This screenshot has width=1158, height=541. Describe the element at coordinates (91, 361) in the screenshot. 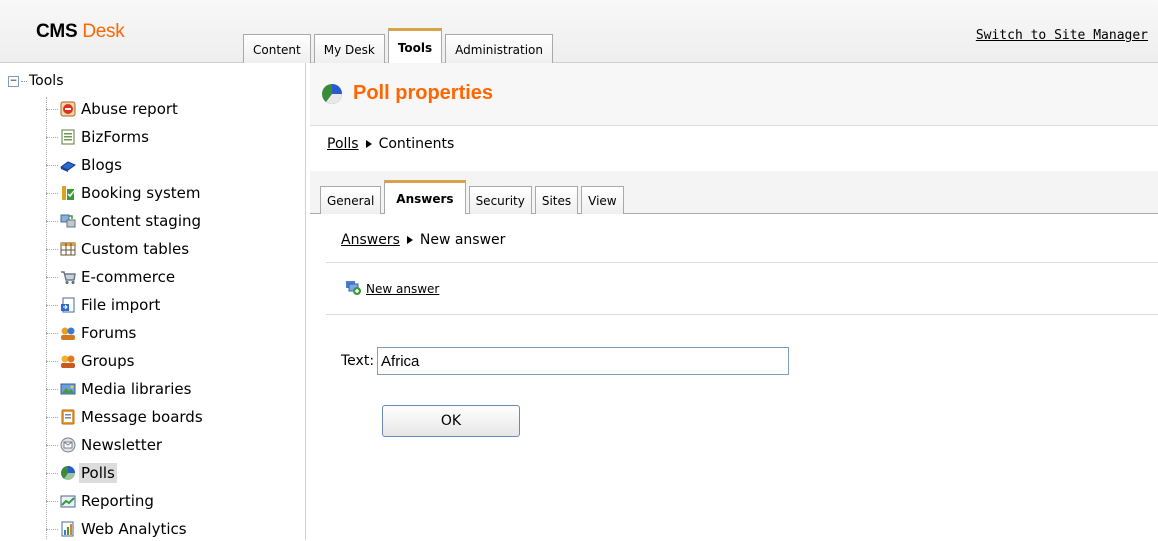

I see `tree-item-groups: Groups` at that location.